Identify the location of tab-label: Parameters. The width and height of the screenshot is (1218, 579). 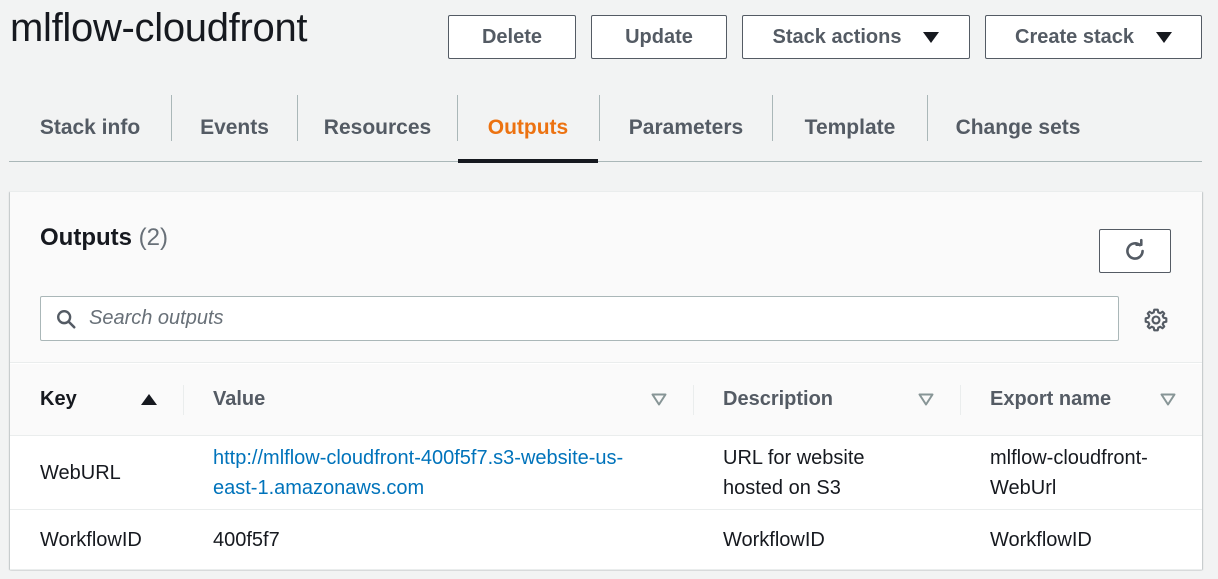
(686, 127).